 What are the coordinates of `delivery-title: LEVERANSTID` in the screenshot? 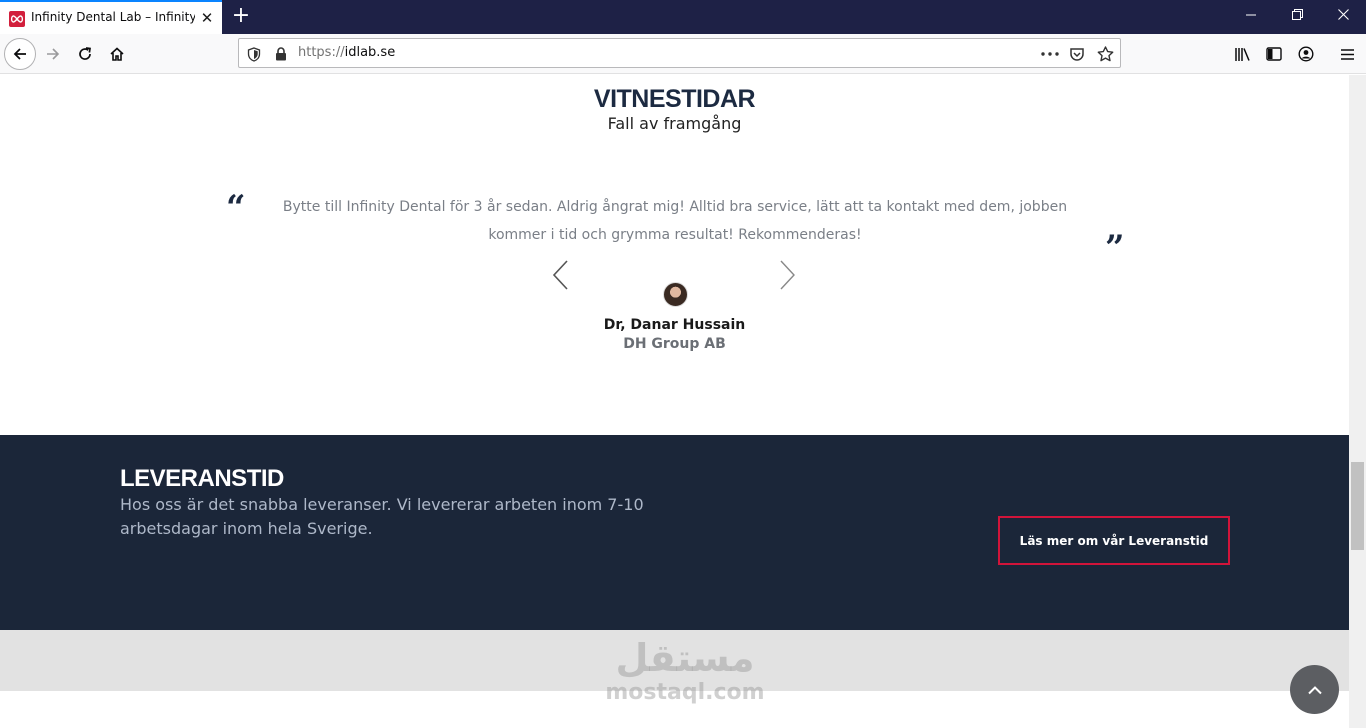 It's located at (202, 478).